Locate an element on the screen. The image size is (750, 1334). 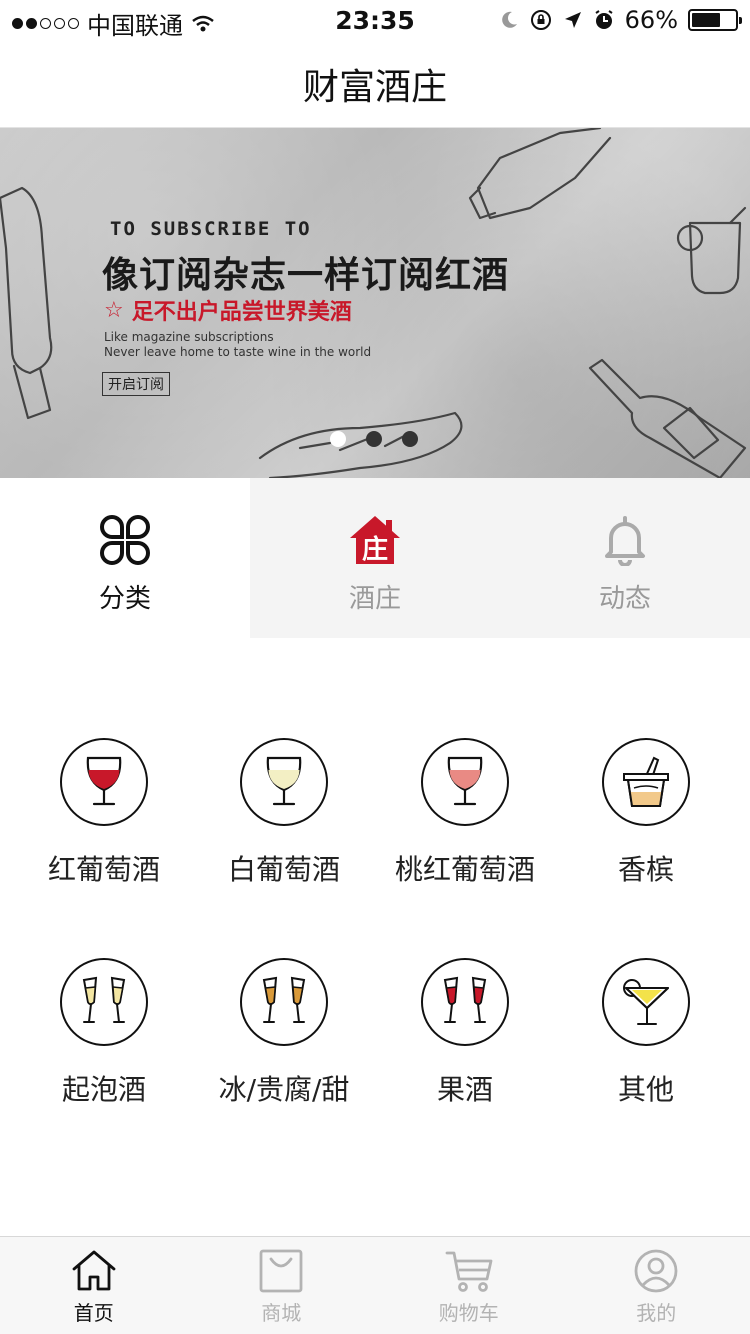
page-title: 财富酒庄 is located at coordinates (374, 87).